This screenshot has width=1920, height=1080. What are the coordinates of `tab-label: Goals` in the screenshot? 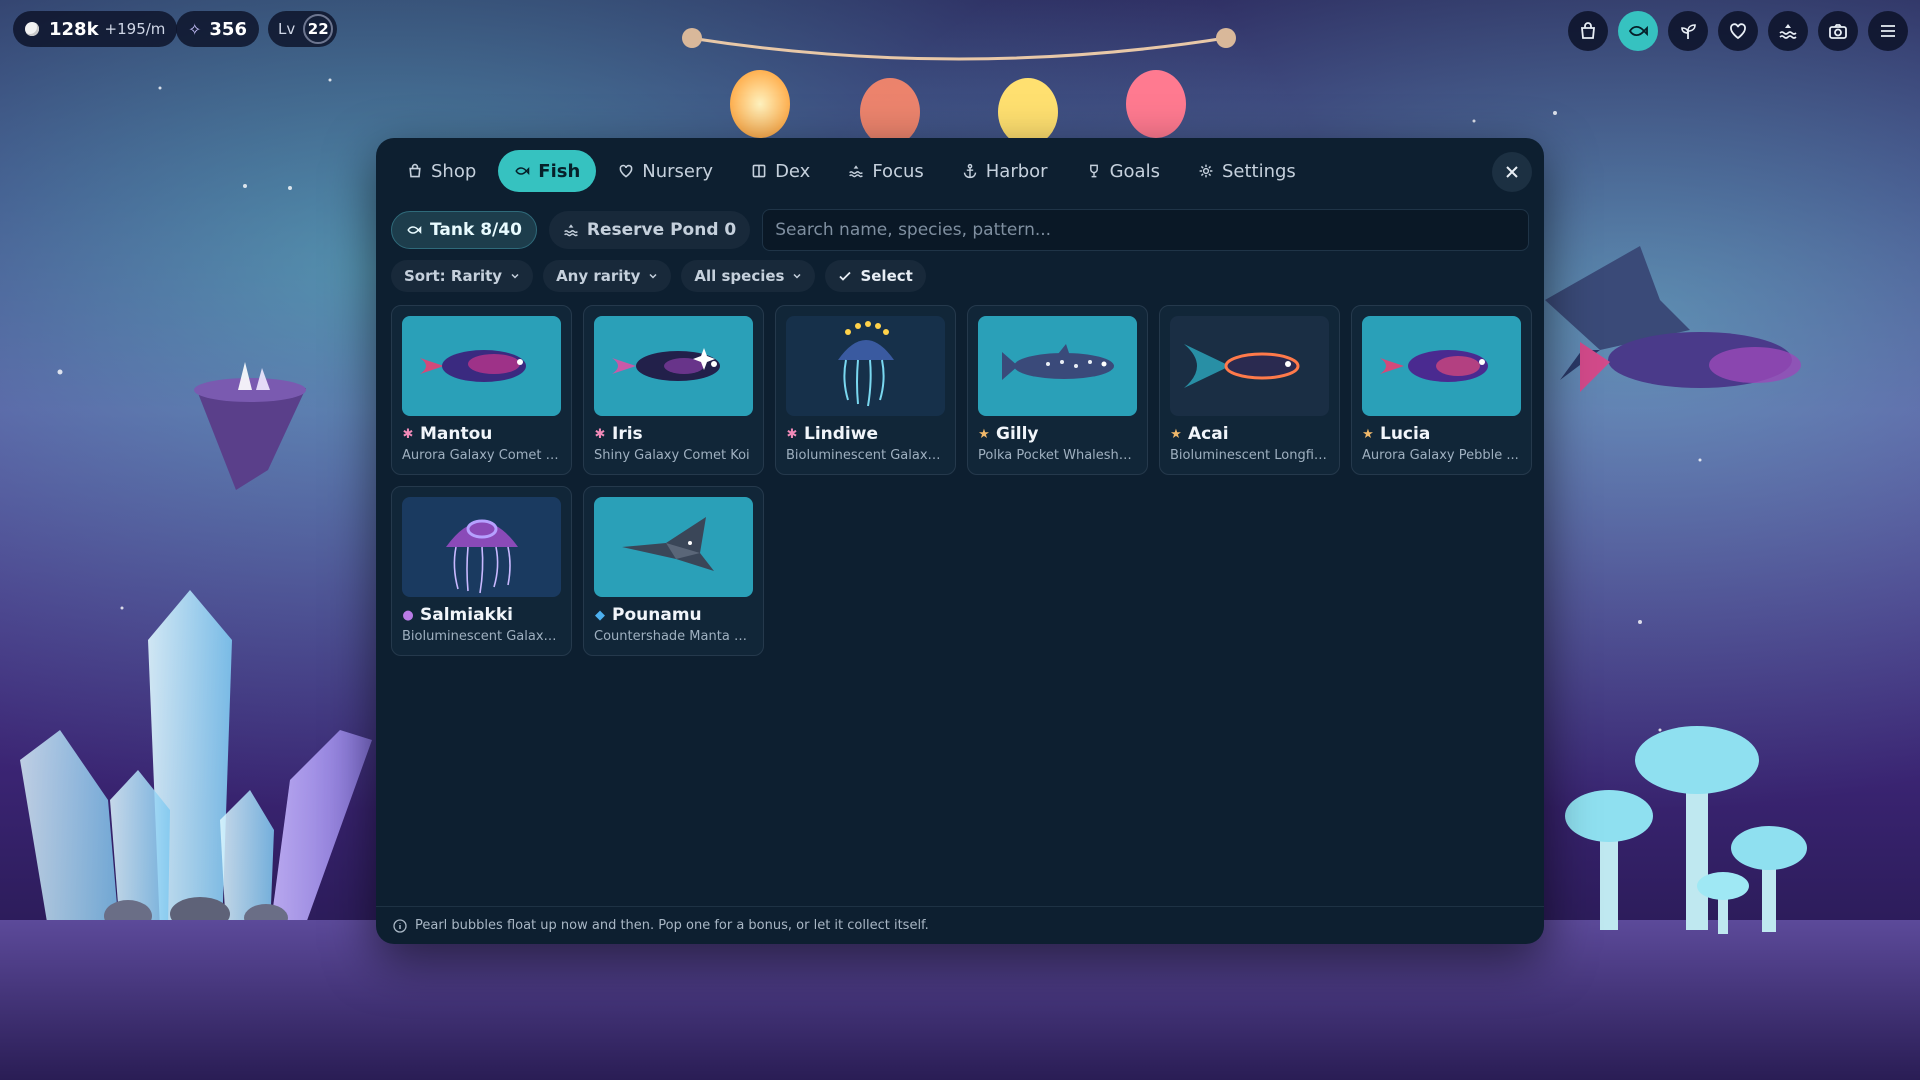 It's located at (1134, 171).